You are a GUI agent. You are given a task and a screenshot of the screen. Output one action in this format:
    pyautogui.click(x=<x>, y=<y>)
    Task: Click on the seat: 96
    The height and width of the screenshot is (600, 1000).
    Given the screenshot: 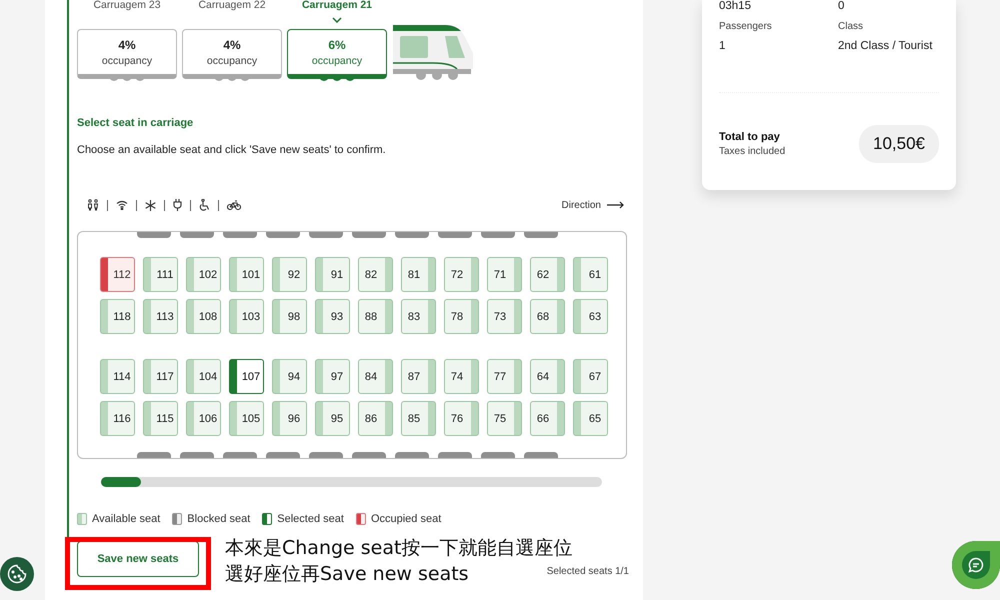 What is the action you would take?
    pyautogui.click(x=289, y=418)
    